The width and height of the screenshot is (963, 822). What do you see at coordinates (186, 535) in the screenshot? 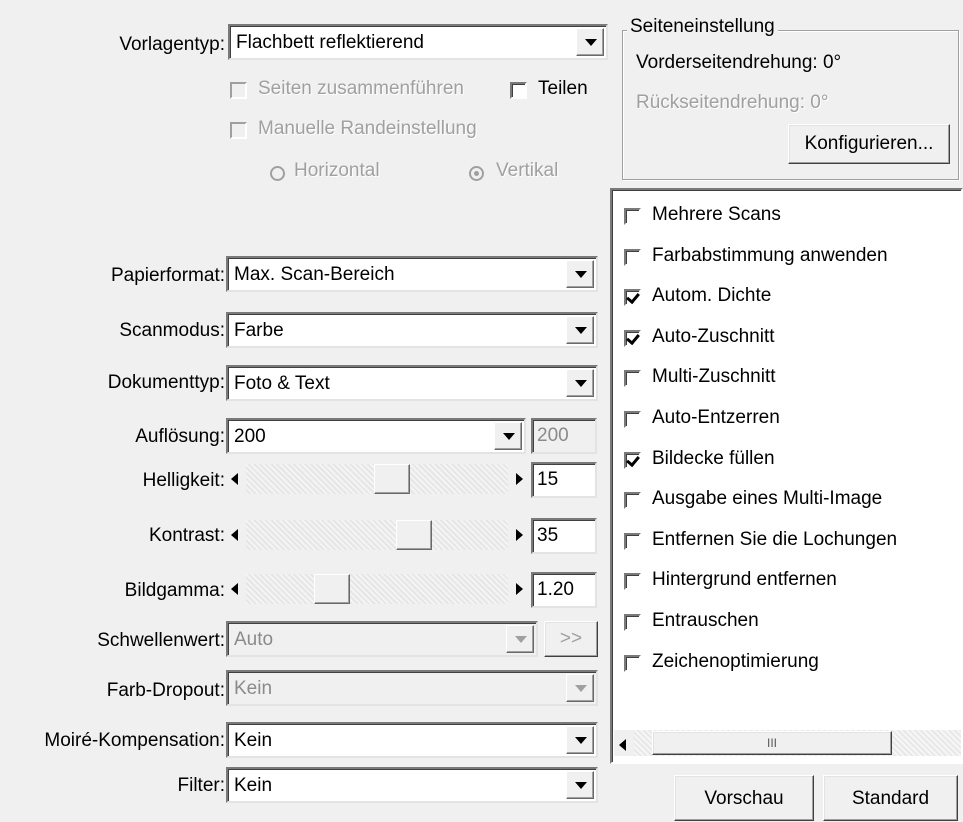
I see `kontrast-label: Kontrast:` at bounding box center [186, 535].